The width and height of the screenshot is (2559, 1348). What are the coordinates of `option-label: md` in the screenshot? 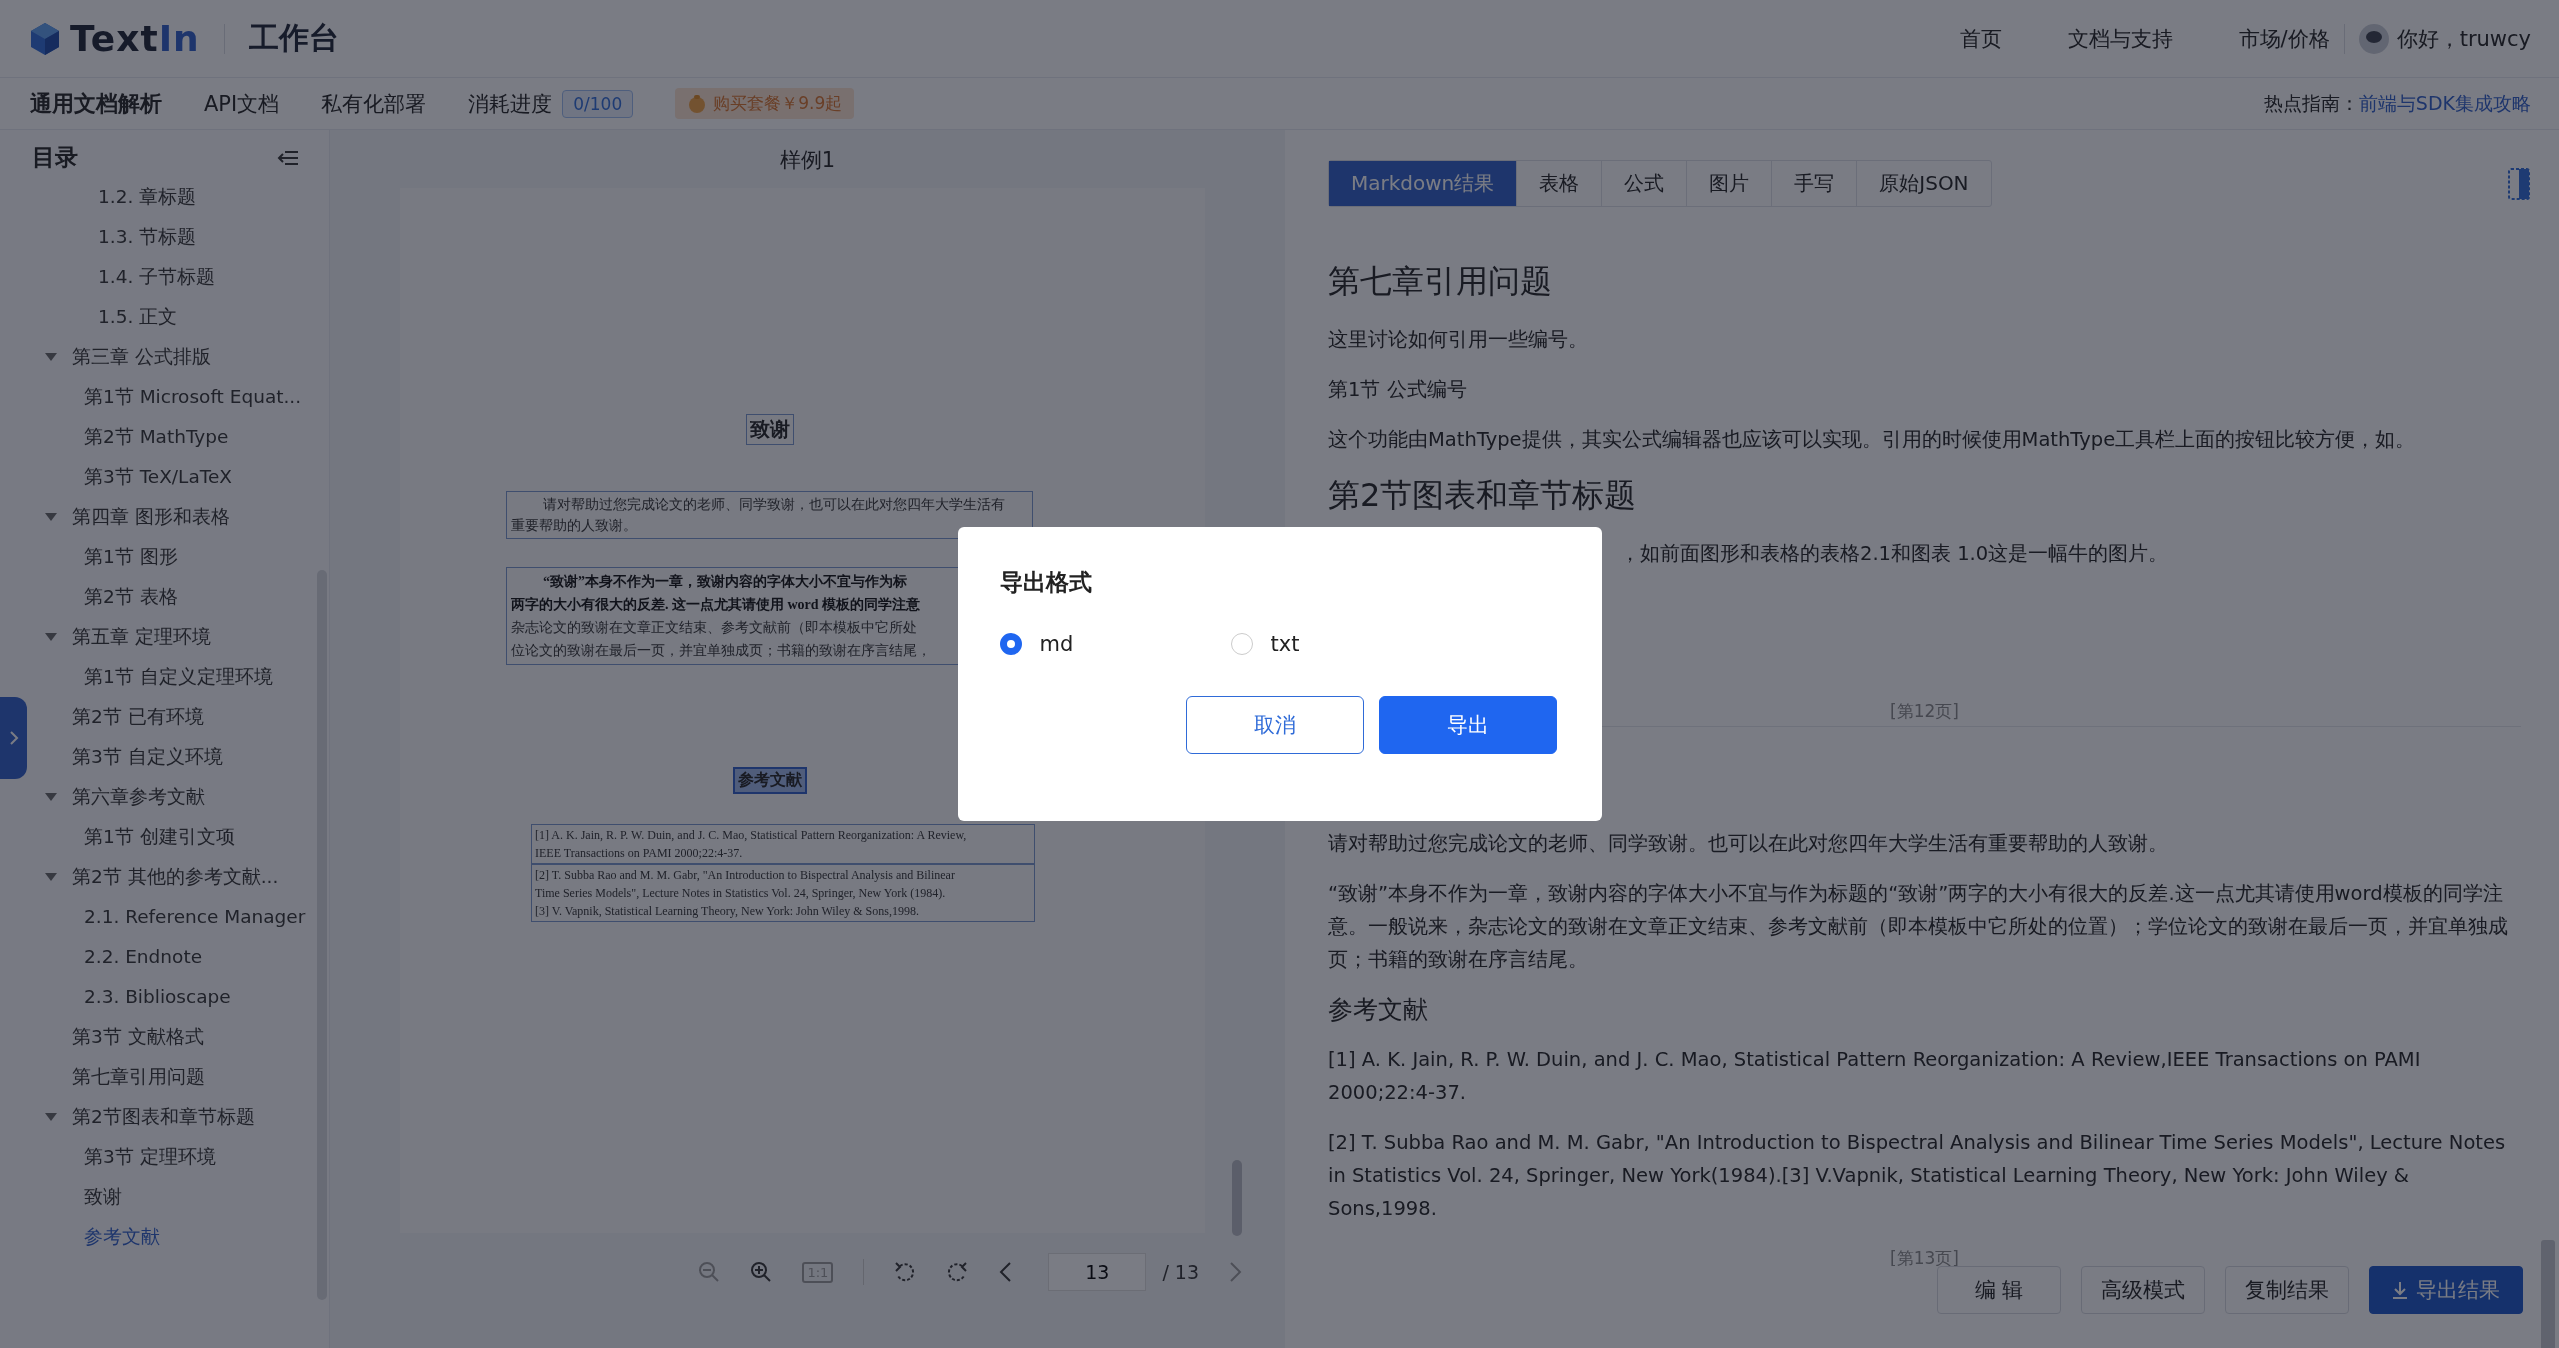 It's located at (1056, 644).